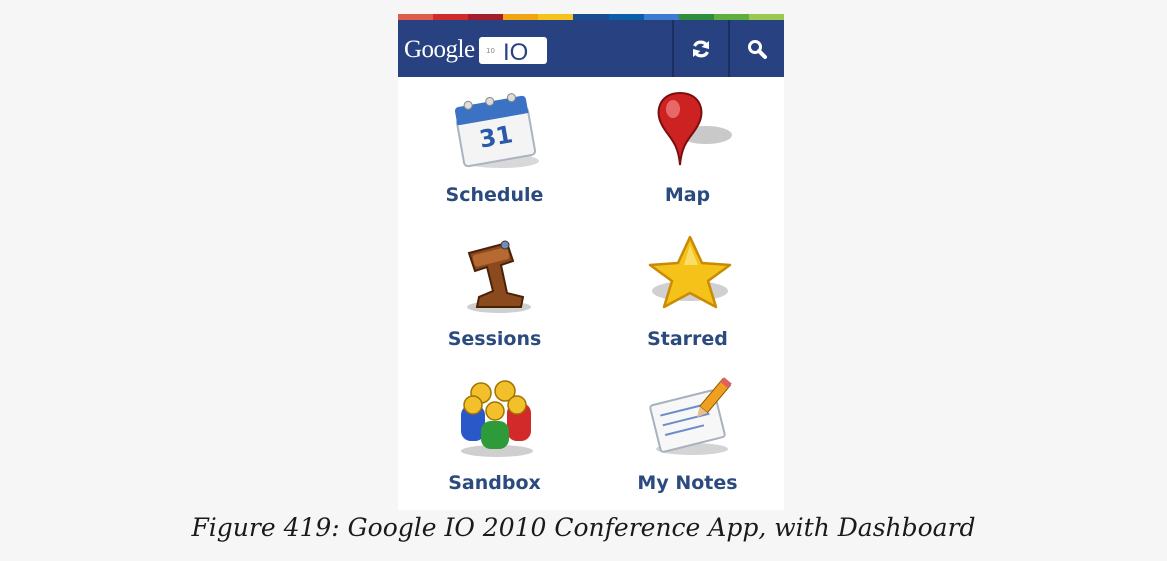  Describe the element at coordinates (690, 416) in the screenshot. I see `notepad-icon` at that location.